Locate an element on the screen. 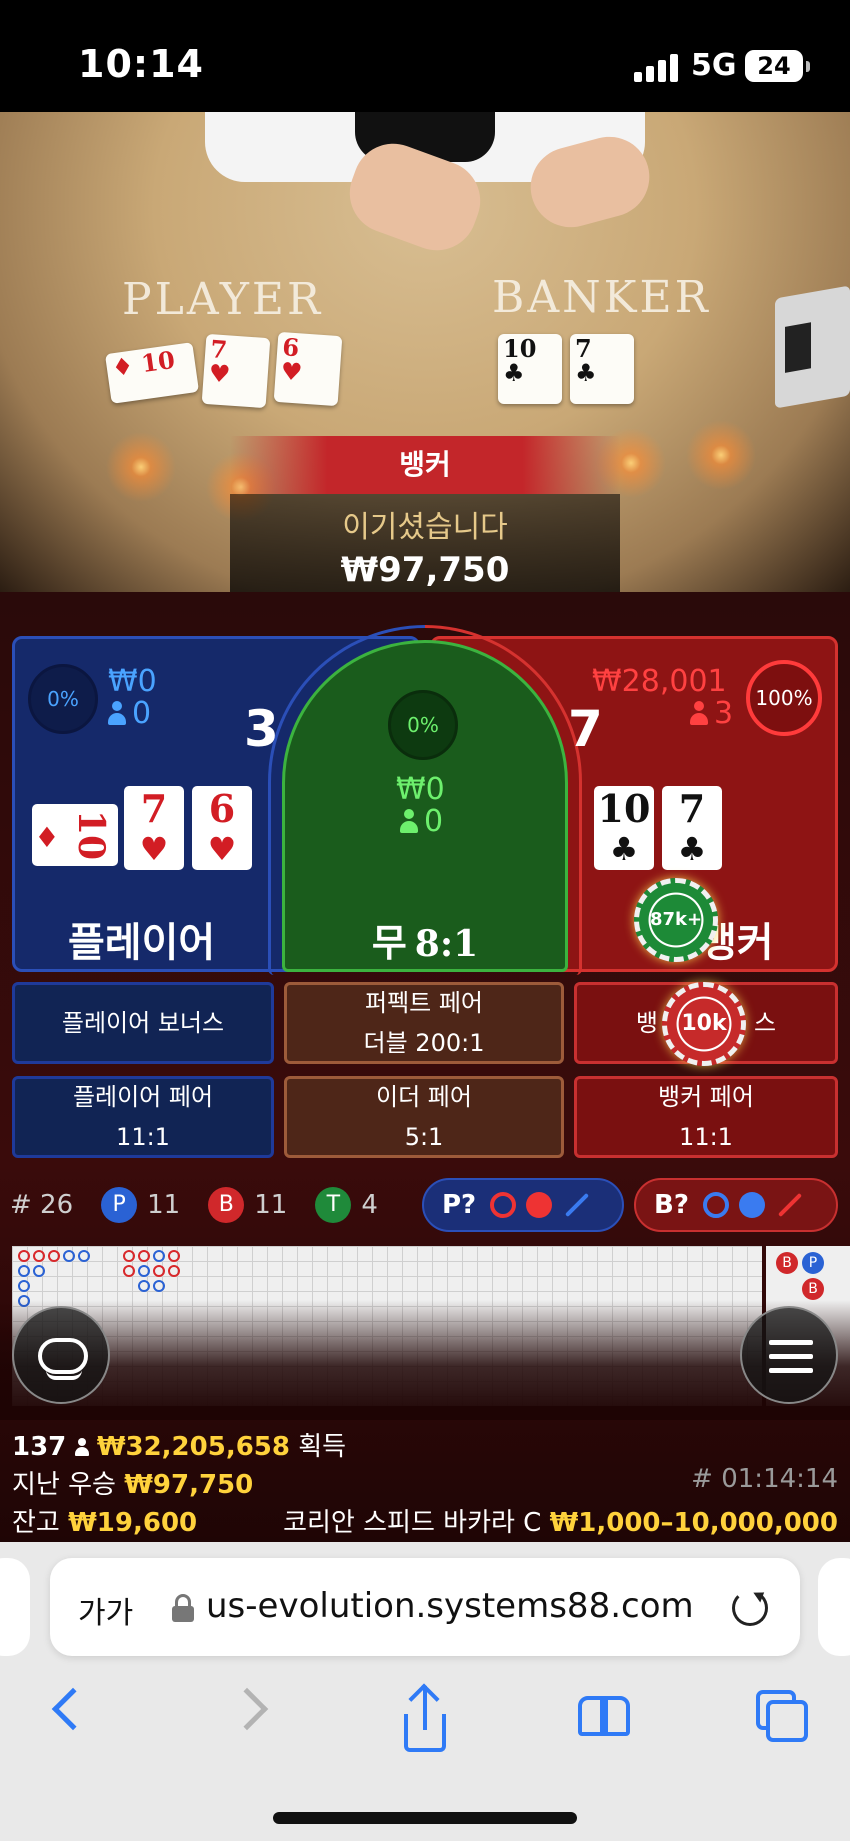 The height and width of the screenshot is (1841, 850). status-time: 10:14 is located at coordinates (141, 64).